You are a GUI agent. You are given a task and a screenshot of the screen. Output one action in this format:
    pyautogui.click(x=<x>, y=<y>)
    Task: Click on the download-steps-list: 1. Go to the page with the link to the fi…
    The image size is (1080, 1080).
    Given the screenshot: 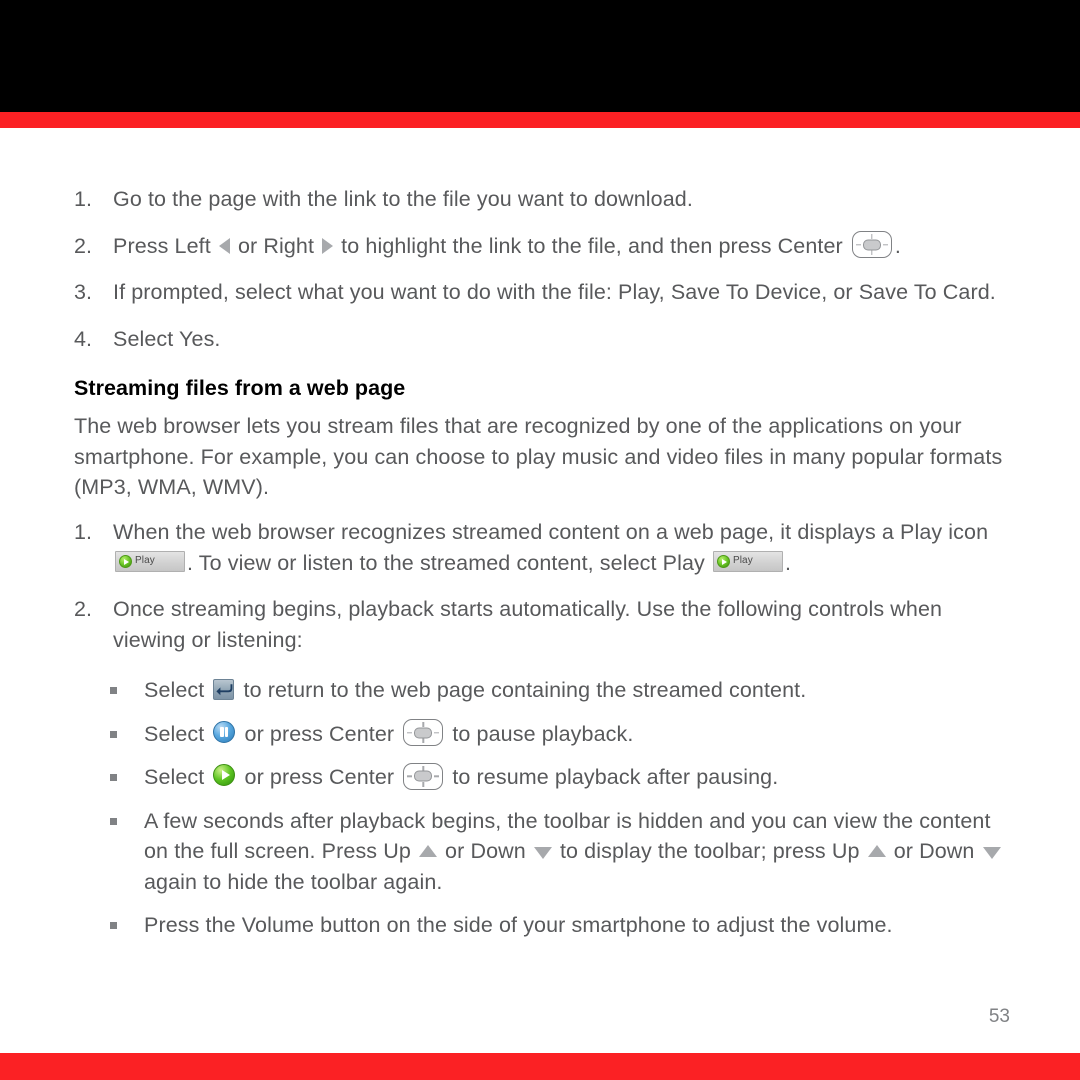 What is the action you would take?
    pyautogui.click(x=544, y=269)
    